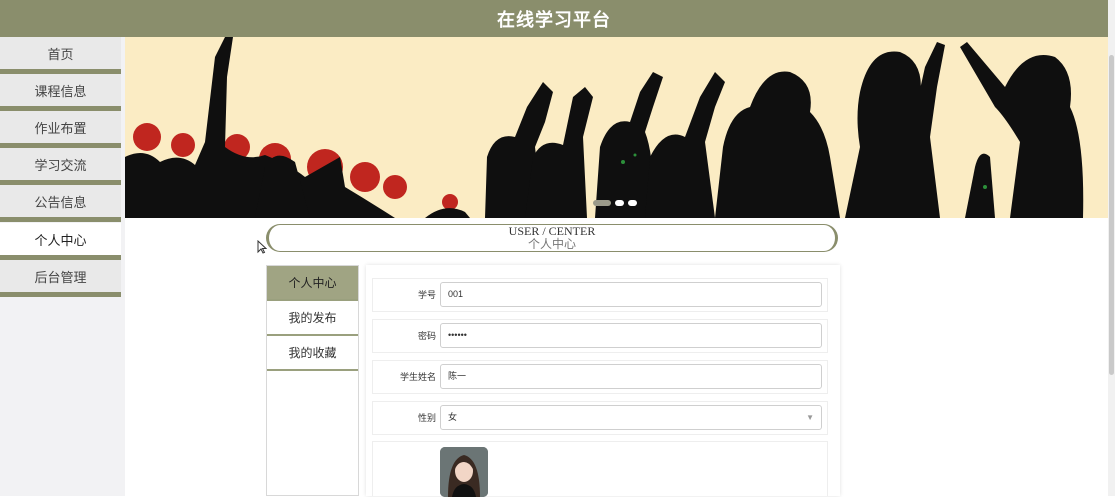 The width and height of the screenshot is (1115, 497). I want to click on mouse-cursor-icon, so click(262, 249).